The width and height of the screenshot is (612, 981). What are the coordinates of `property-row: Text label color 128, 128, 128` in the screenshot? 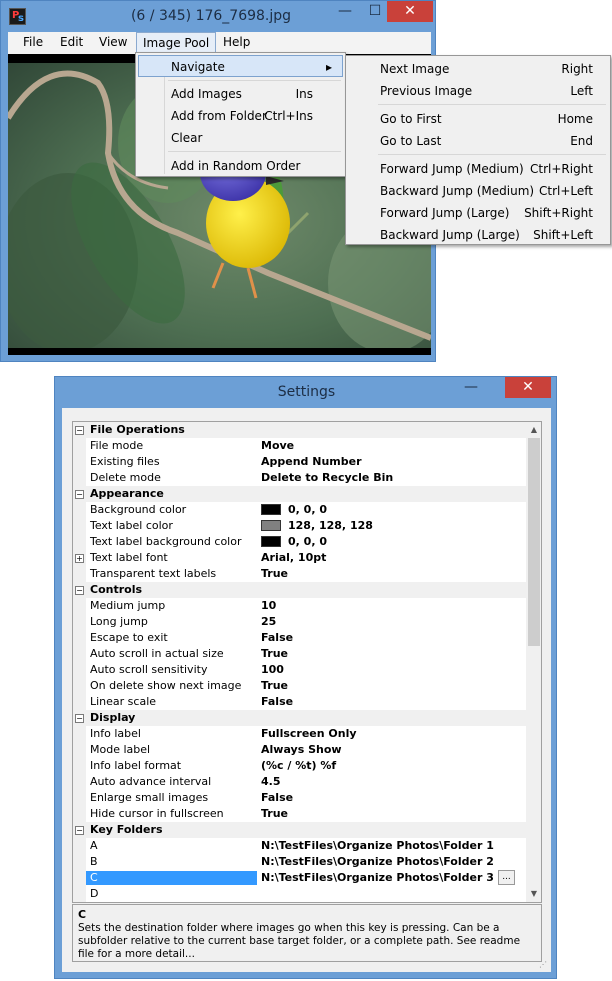 It's located at (299, 526).